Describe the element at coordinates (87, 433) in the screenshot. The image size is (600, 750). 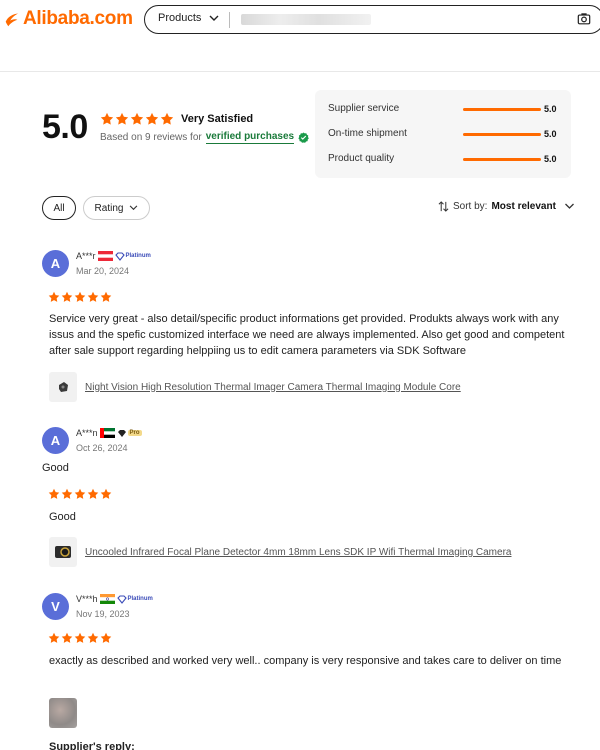
I see `reviewer-name-text: A***n` at that location.